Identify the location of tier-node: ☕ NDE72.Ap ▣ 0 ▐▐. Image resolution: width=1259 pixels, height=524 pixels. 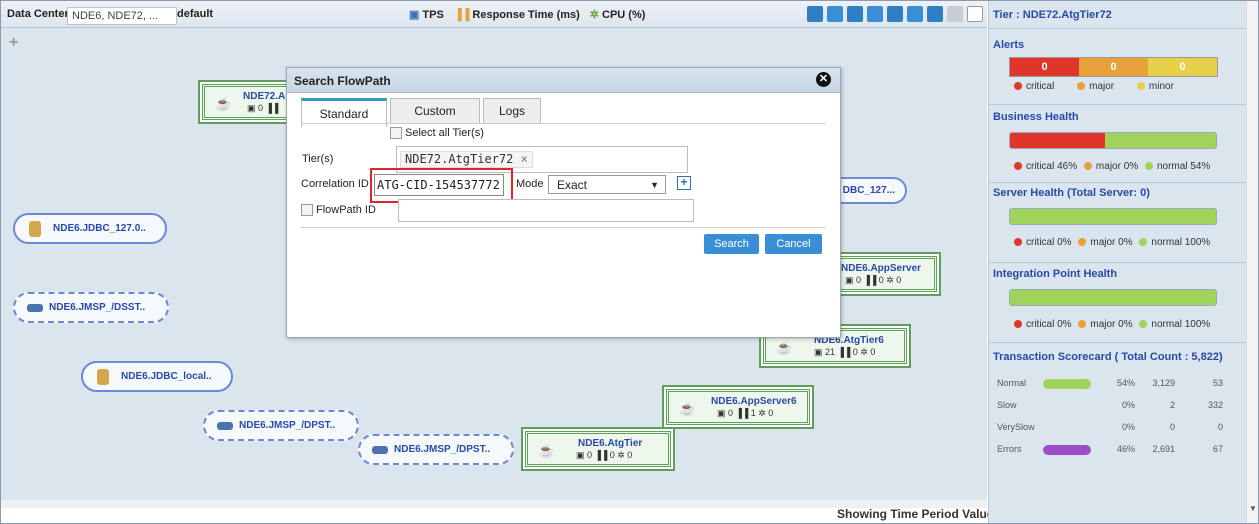
(250, 102).